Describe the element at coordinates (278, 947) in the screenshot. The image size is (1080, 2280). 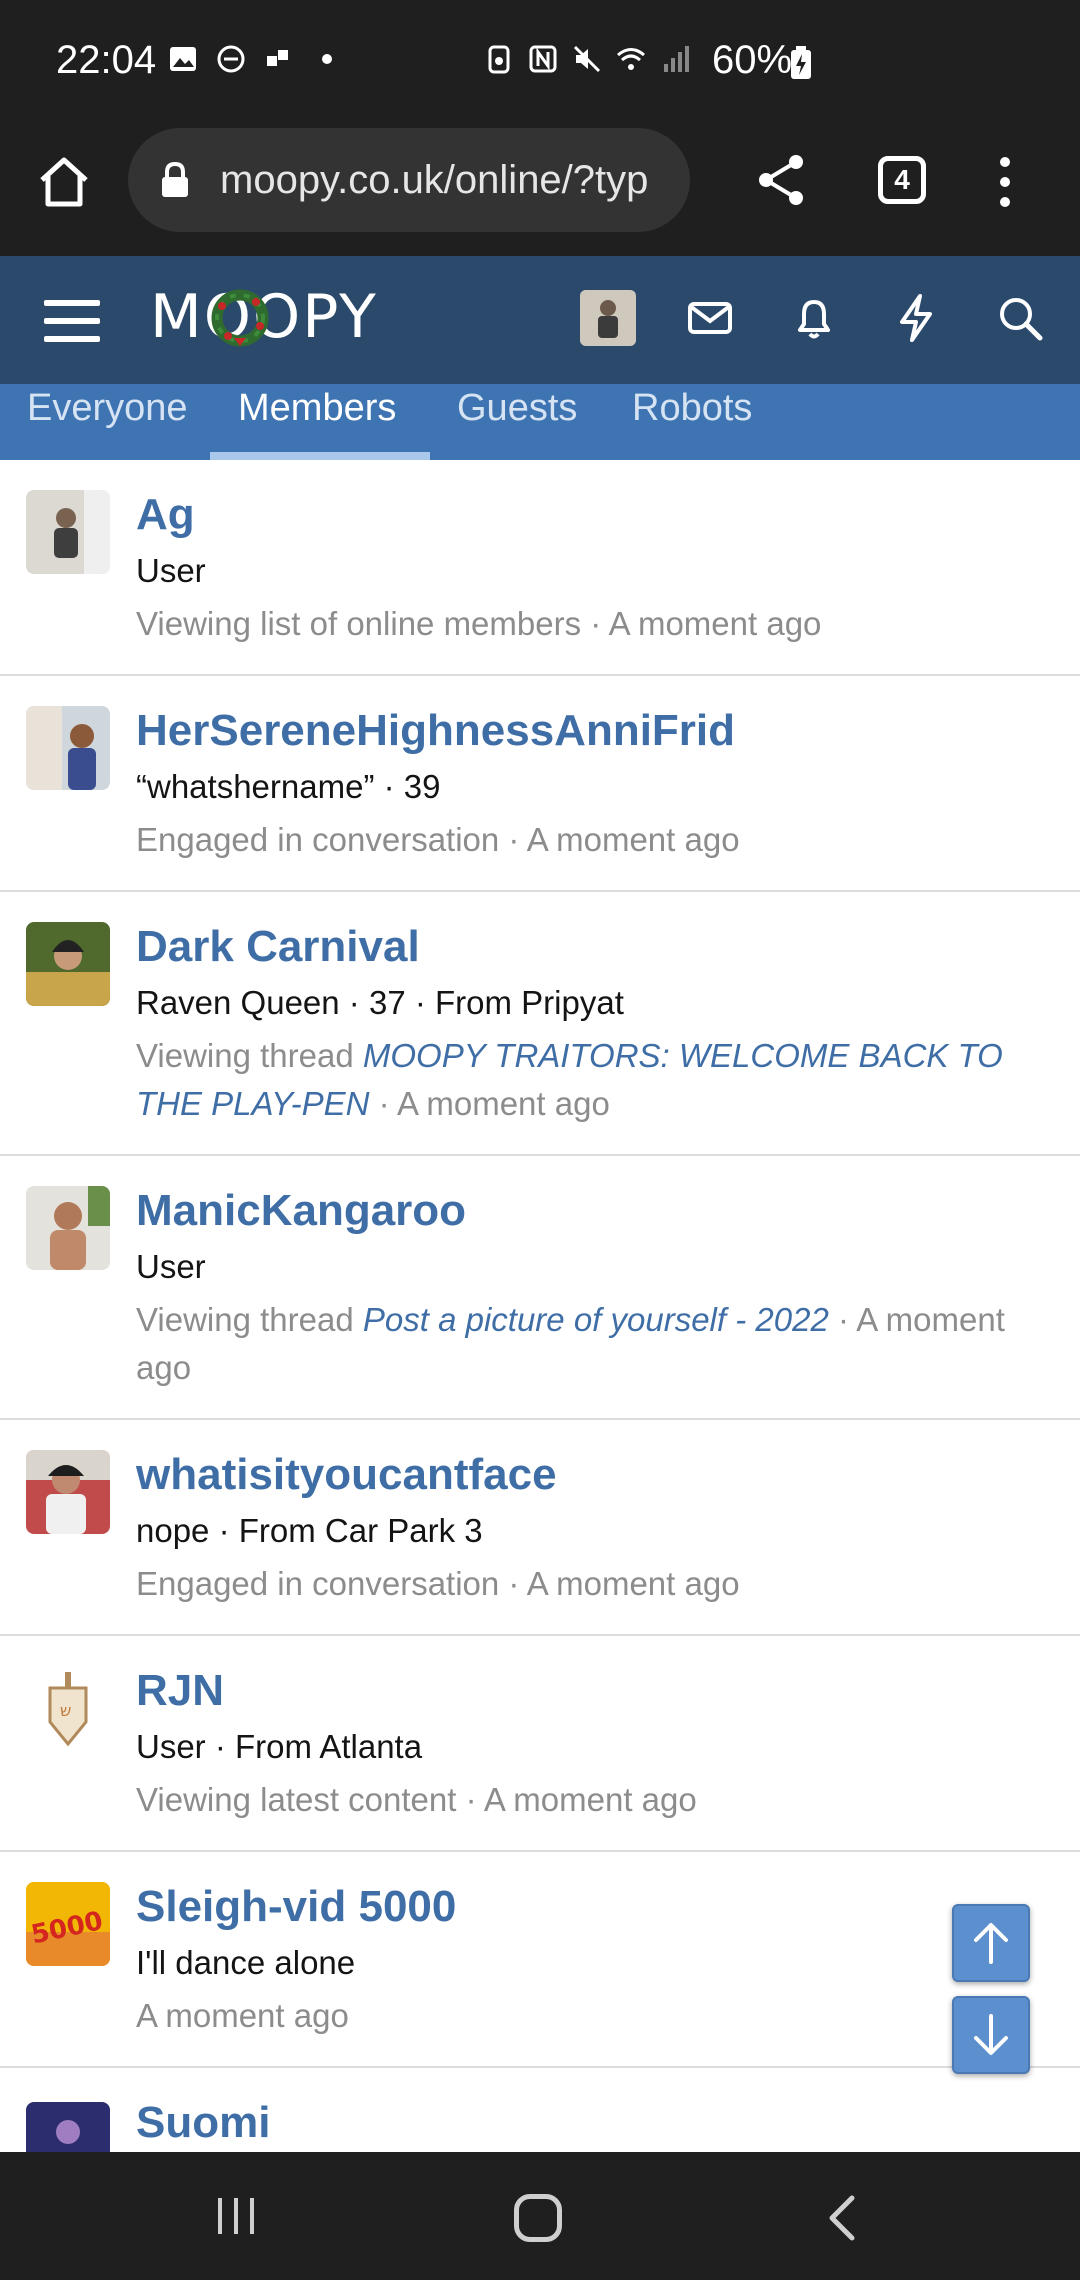
I see `member-name: Dark Carnival` at that location.